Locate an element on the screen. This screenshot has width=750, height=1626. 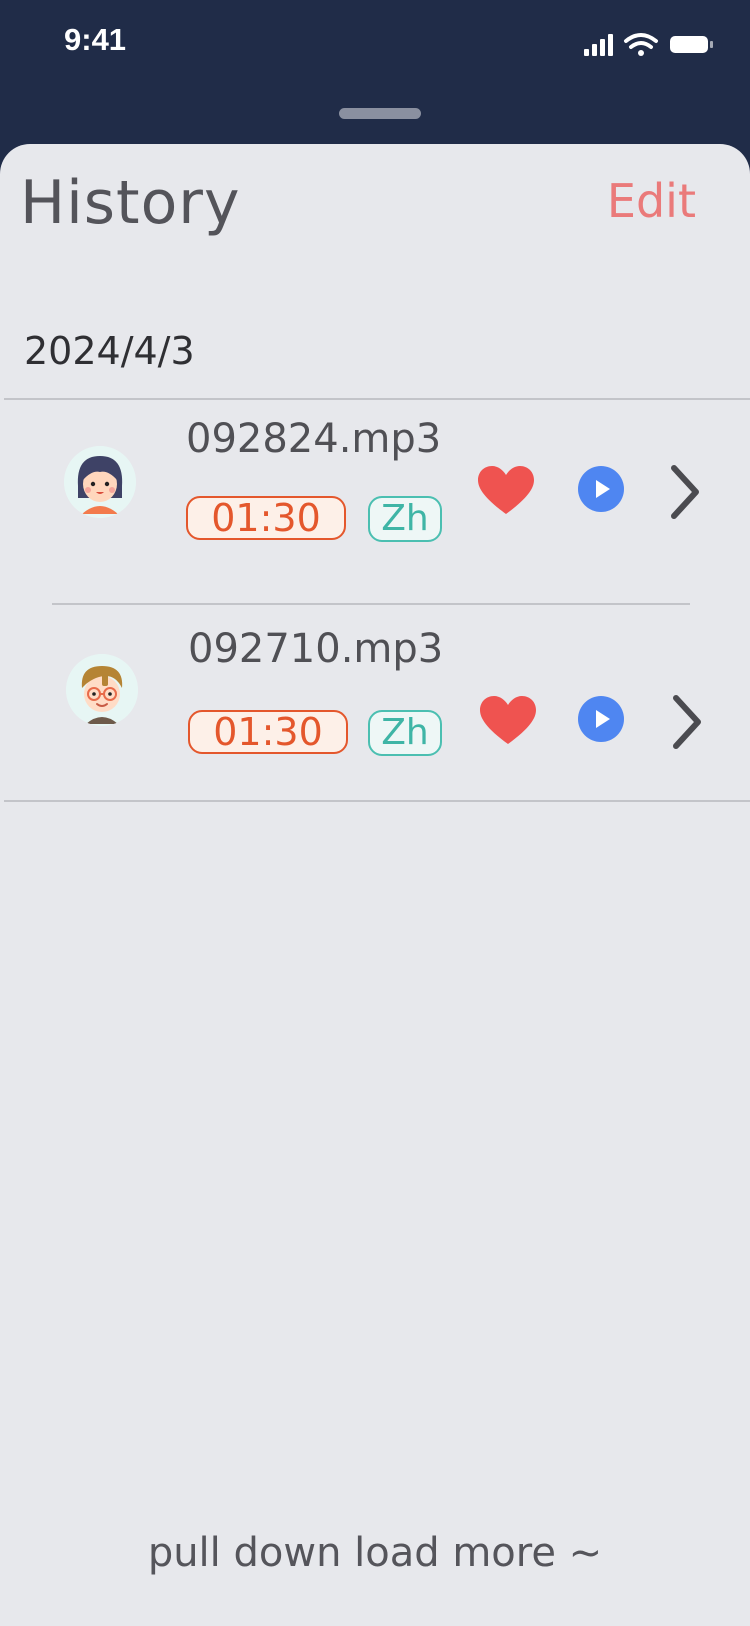
status-bar: 9:41 is located at coordinates (375, 50).